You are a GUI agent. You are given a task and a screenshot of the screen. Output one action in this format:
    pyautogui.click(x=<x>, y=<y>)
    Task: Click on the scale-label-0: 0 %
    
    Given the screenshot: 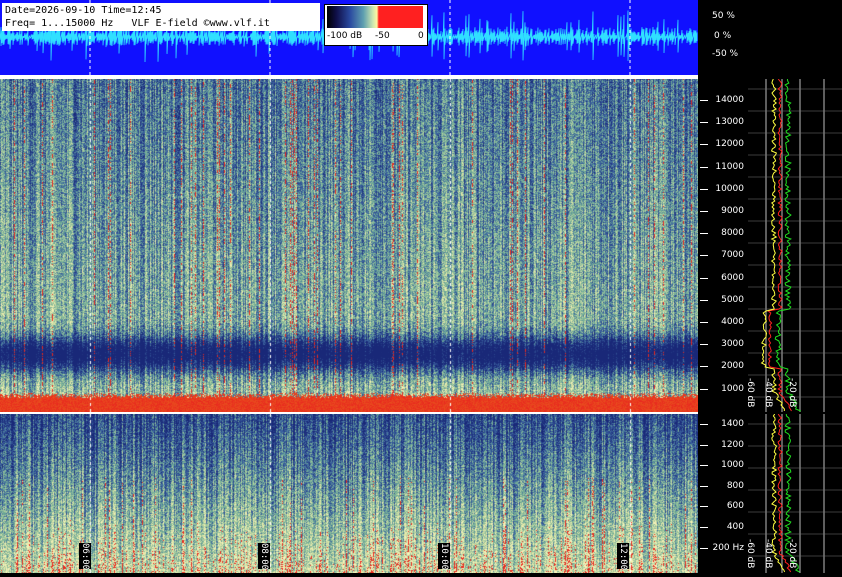 What is the action you would take?
    pyautogui.click(x=723, y=36)
    